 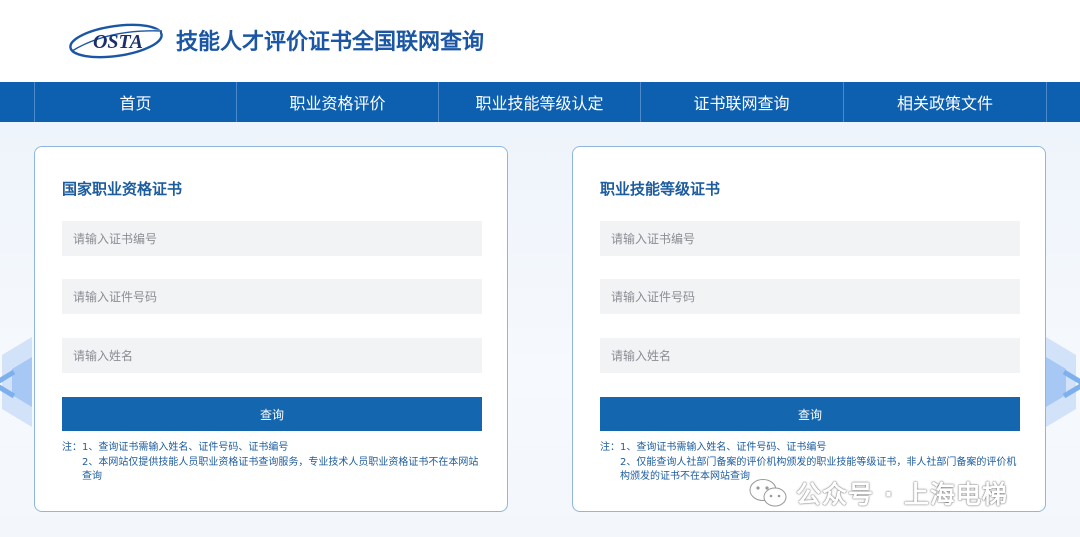 I want to click on nav-item-skill-level-certification: 职业技能等级认定, so click(x=539, y=102).